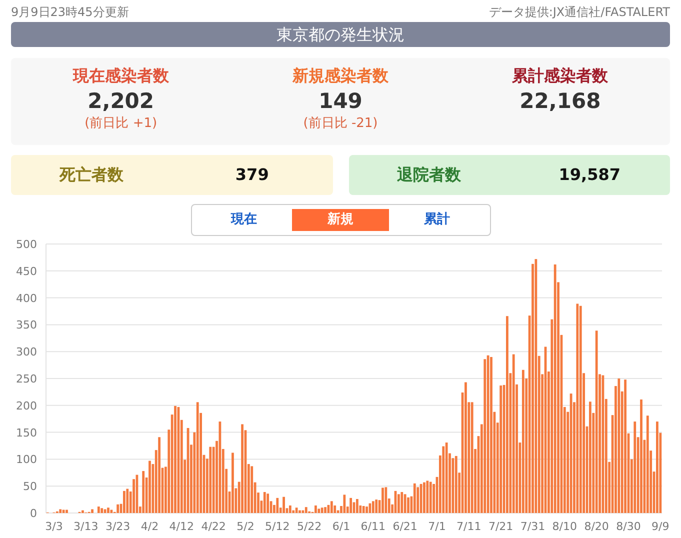  What do you see at coordinates (33, 513) in the screenshot?
I see `y-axis-label: 0` at bounding box center [33, 513].